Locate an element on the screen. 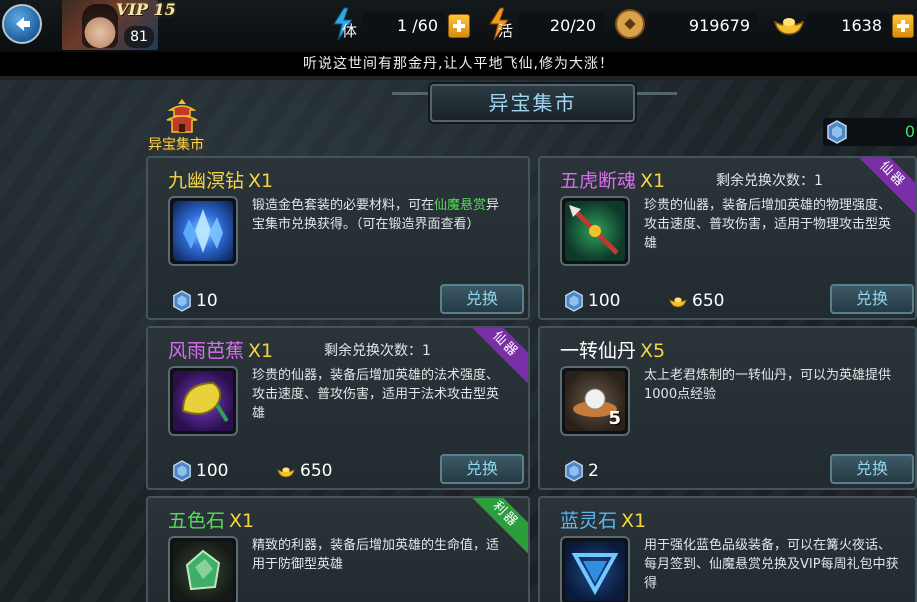 Image resolution: width=917 pixels, height=602 pixels. back-arrow-icon is located at coordinates (23, 24).